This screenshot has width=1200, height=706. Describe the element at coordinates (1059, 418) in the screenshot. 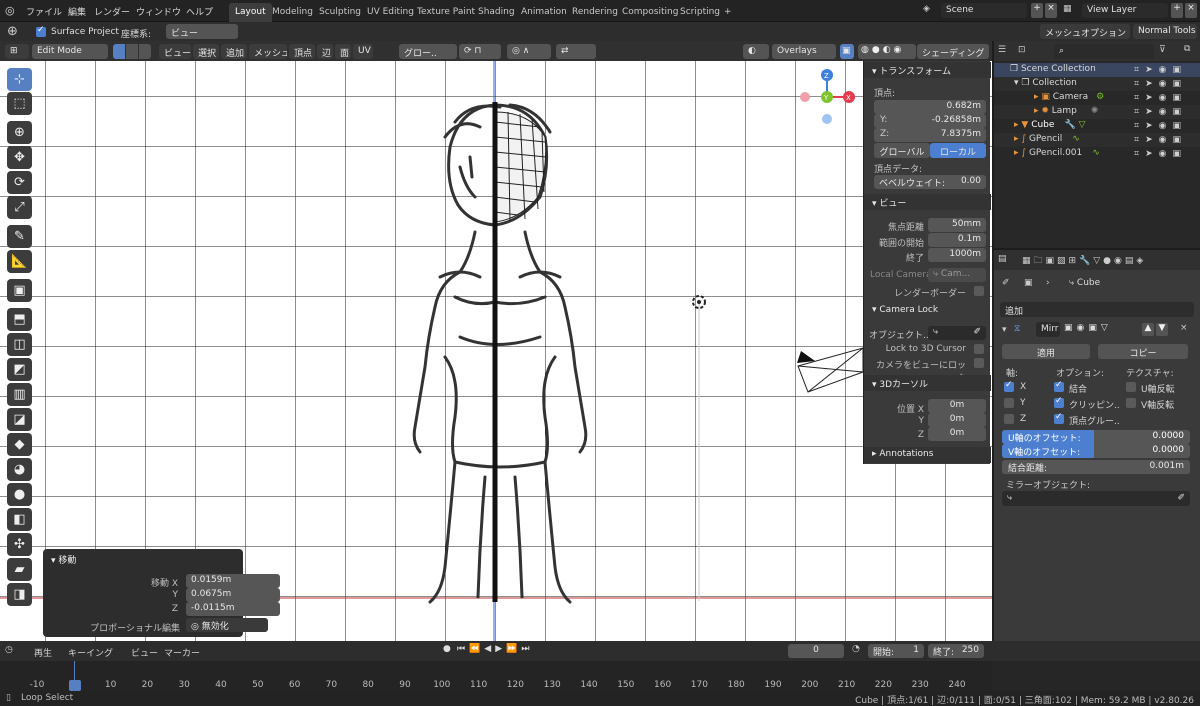

I see `vertex-groups-checkbox` at that location.